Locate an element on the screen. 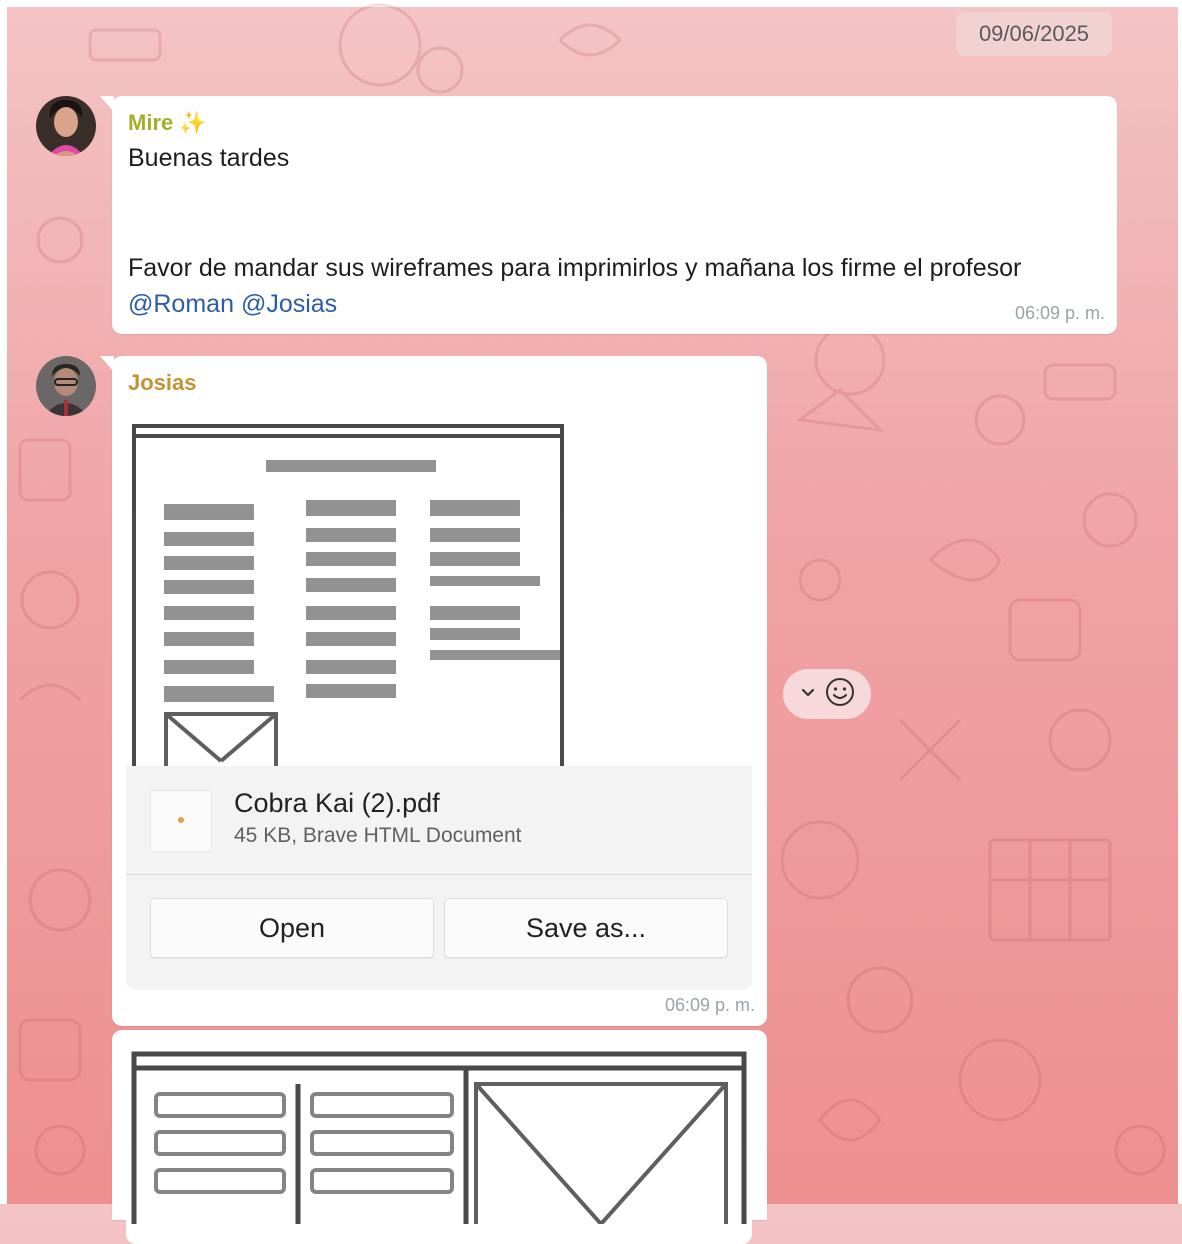 This screenshot has width=1182, height=1244. document-card is located at coordinates (439, 1144).